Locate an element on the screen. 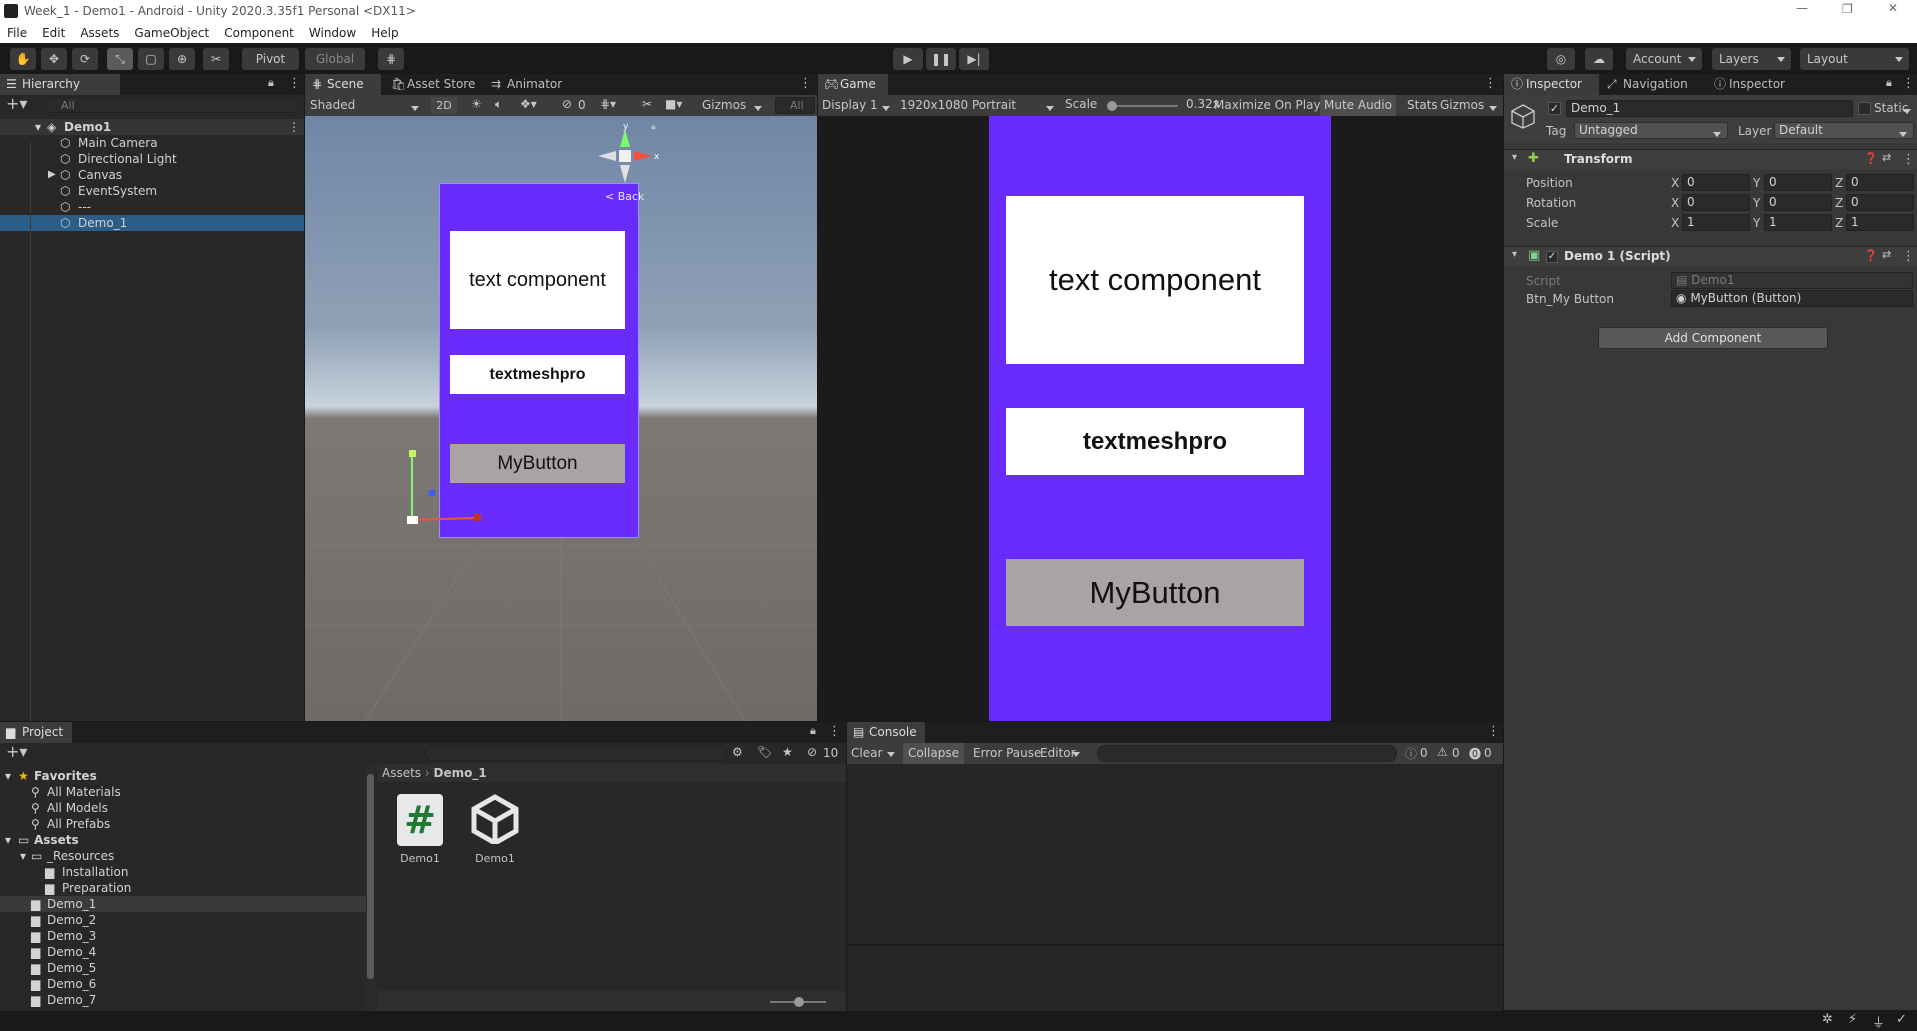 The height and width of the screenshot is (1031, 1917). move-tool-button: ✥ is located at coordinates (54, 59).